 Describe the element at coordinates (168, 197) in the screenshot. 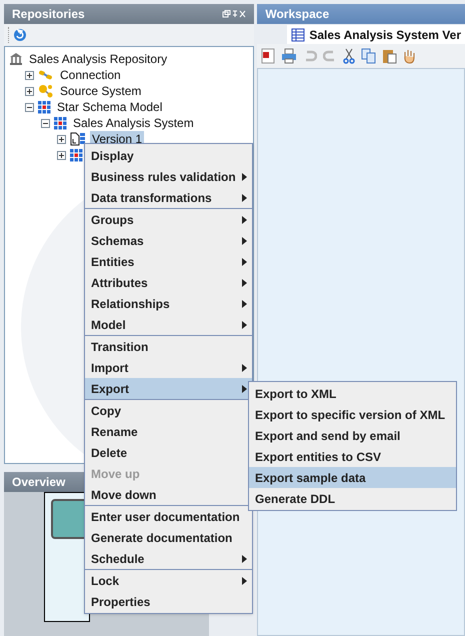

I see `menu-item: Data transformations` at that location.